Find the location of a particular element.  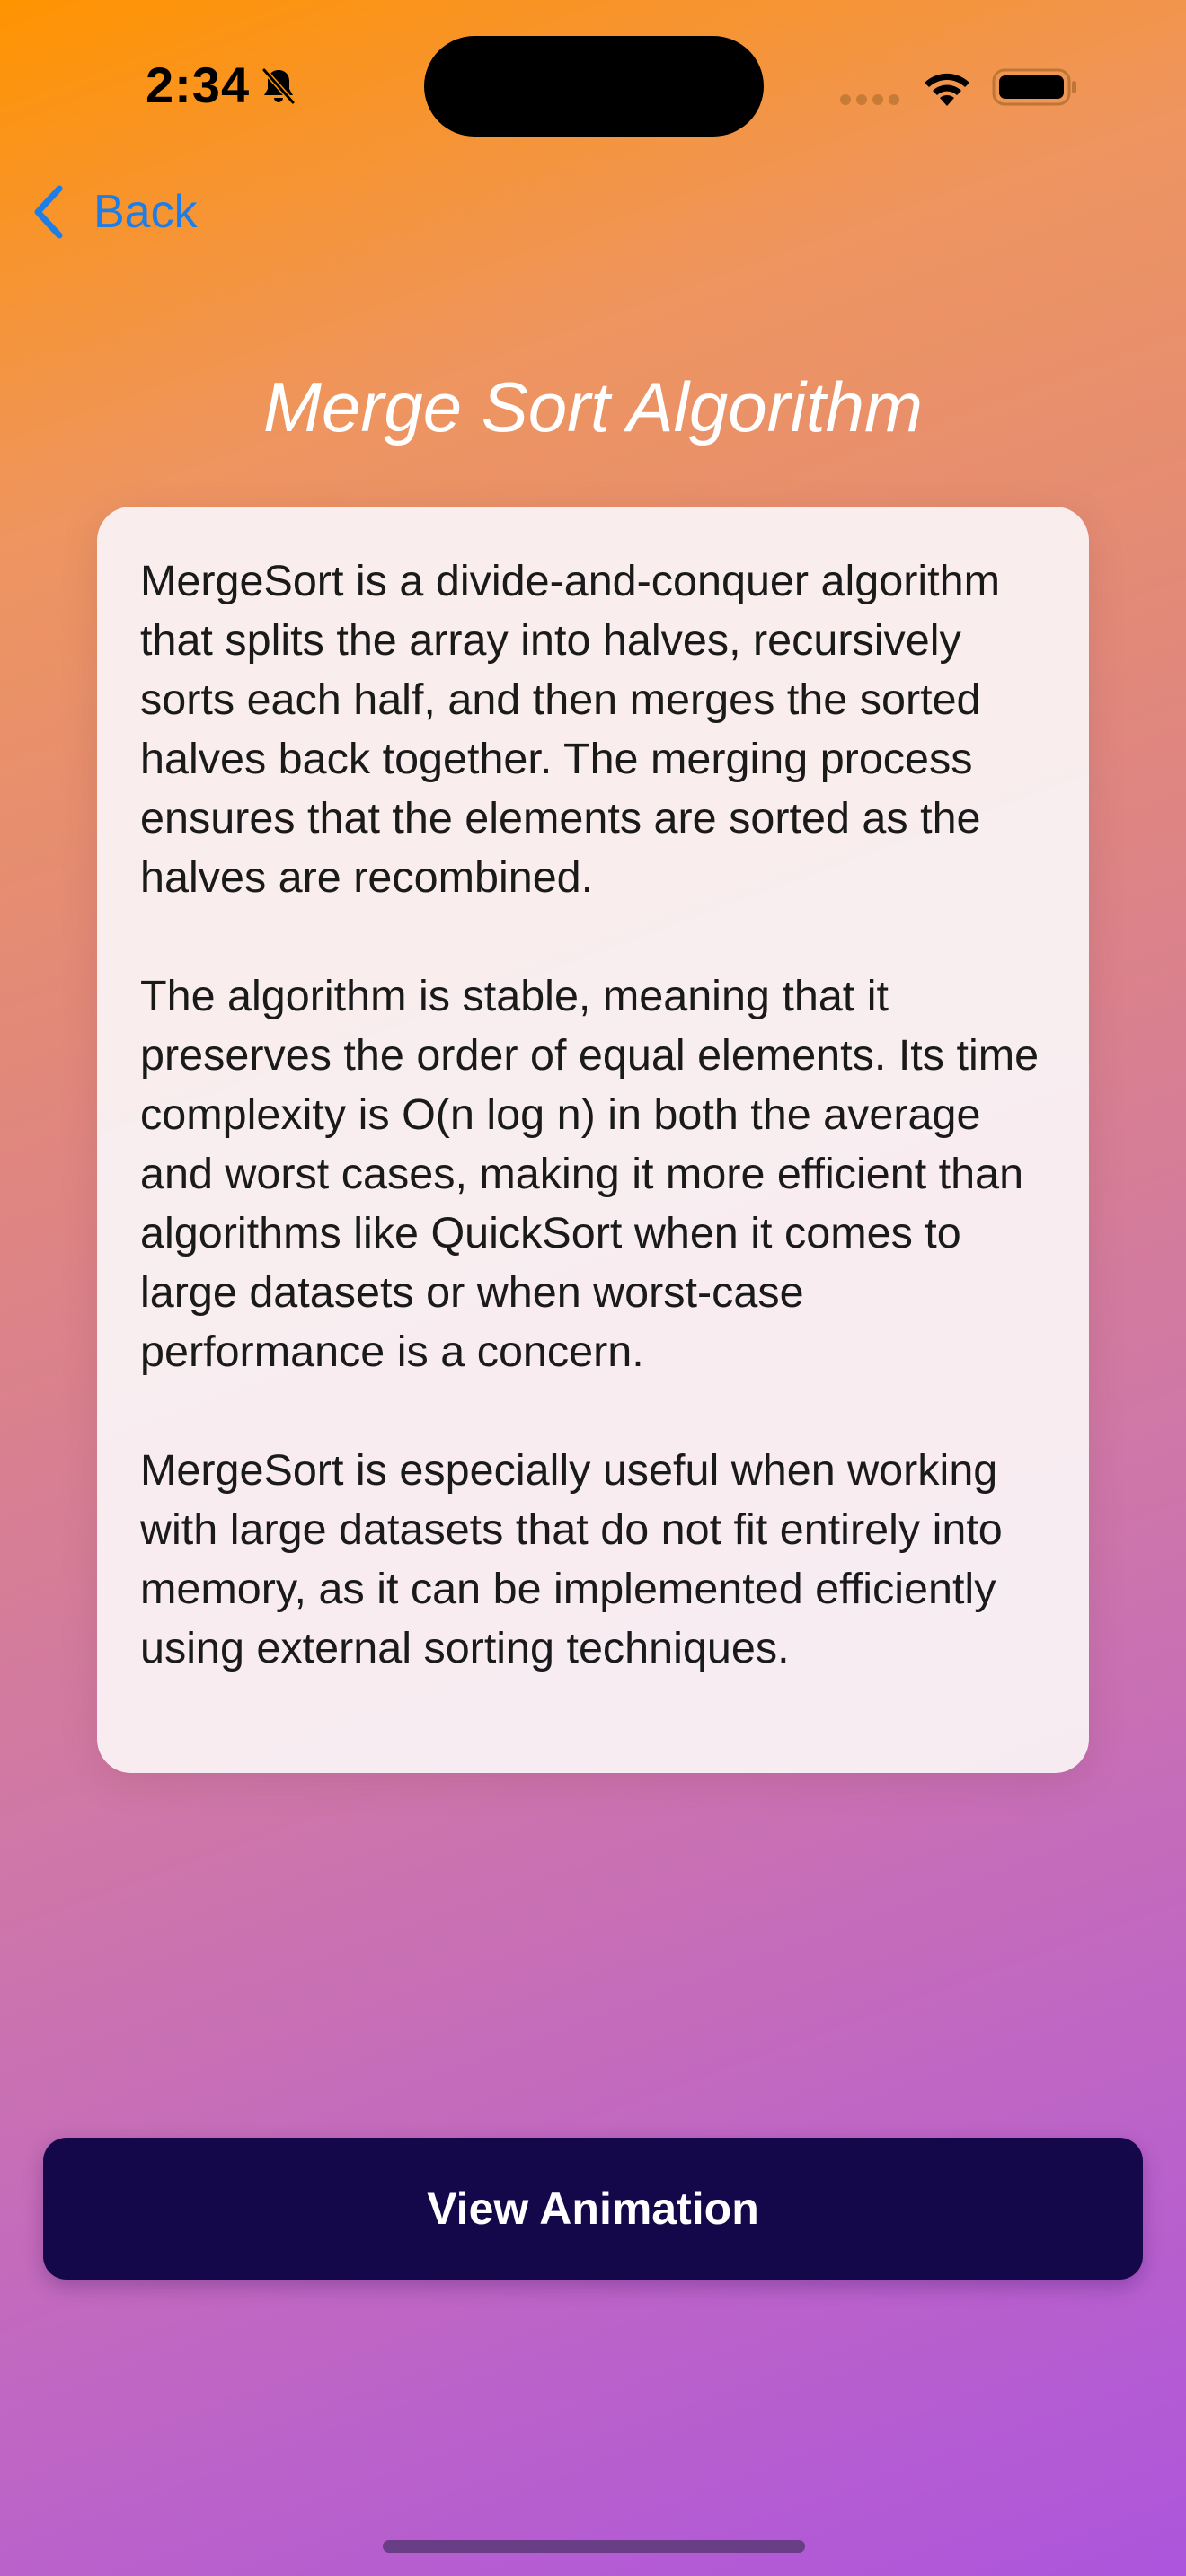

status-time: 2:34 is located at coordinates (198, 85).